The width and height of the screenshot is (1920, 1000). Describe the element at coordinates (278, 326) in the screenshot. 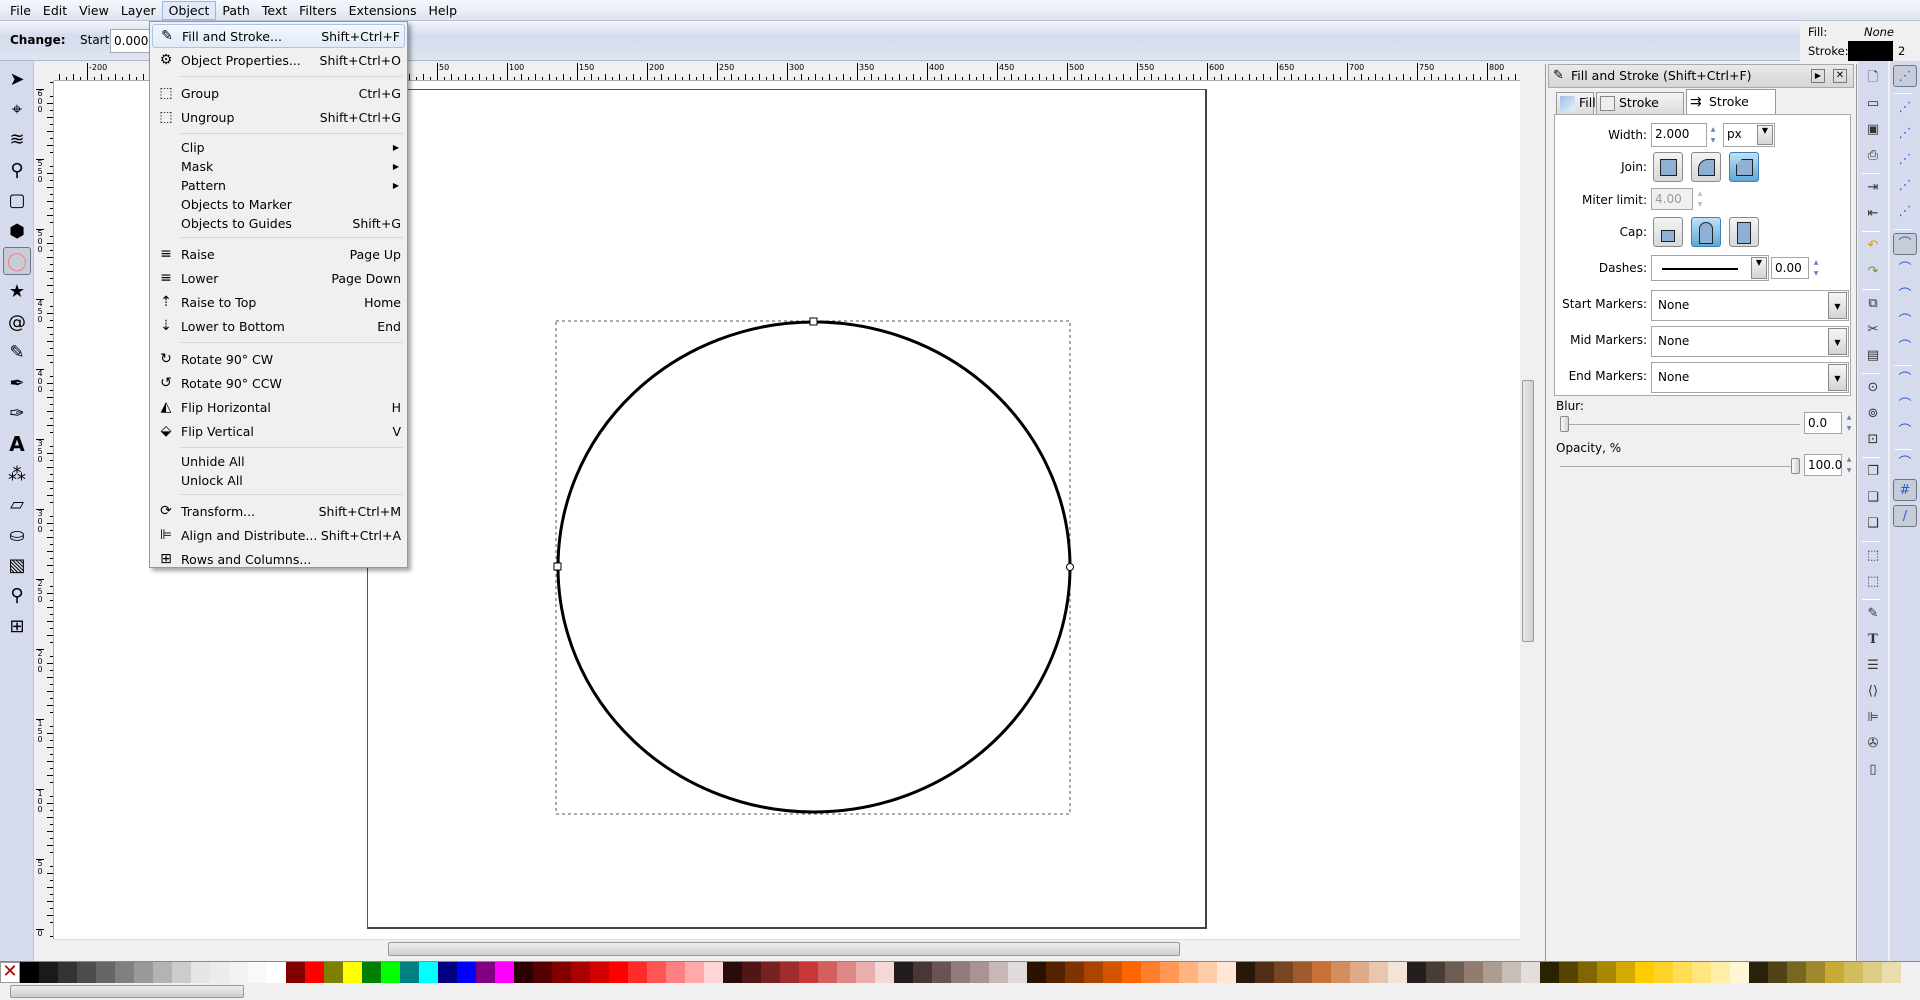

I see `menu-item-lower-to-bottom: ⇣ Lower to Bottom End` at that location.